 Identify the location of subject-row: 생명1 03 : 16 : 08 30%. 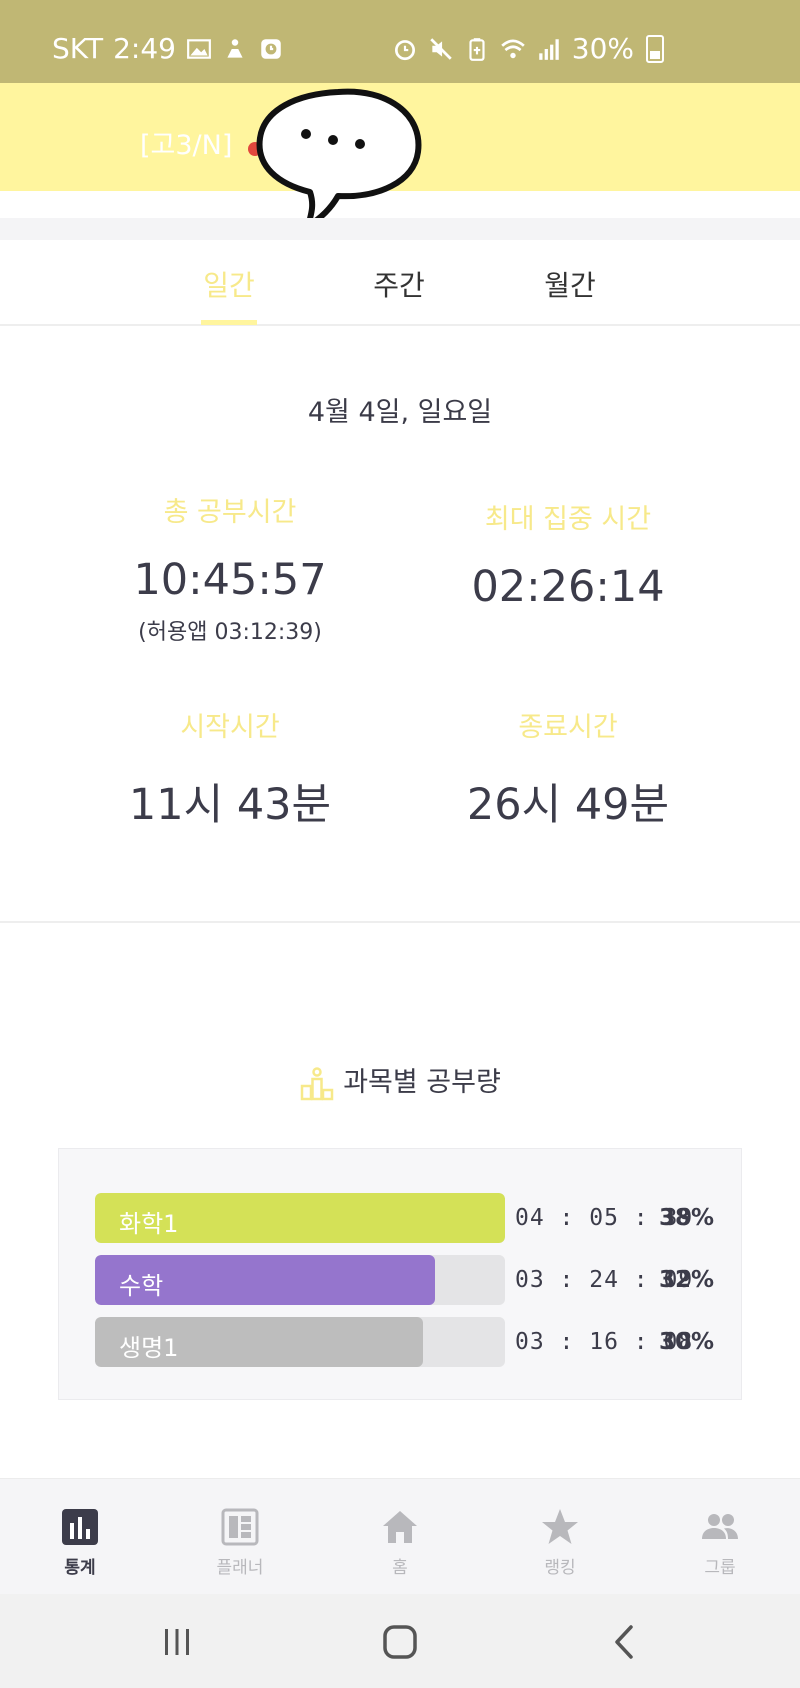
(405, 1343).